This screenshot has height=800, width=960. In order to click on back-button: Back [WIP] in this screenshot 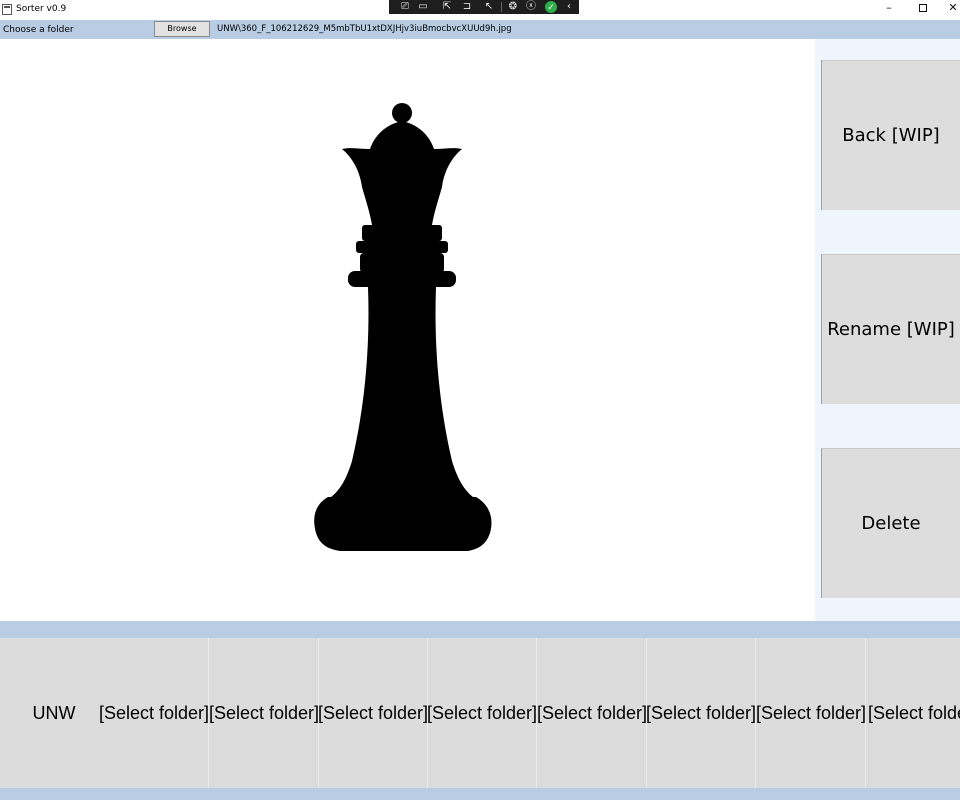, I will do `click(890, 135)`.